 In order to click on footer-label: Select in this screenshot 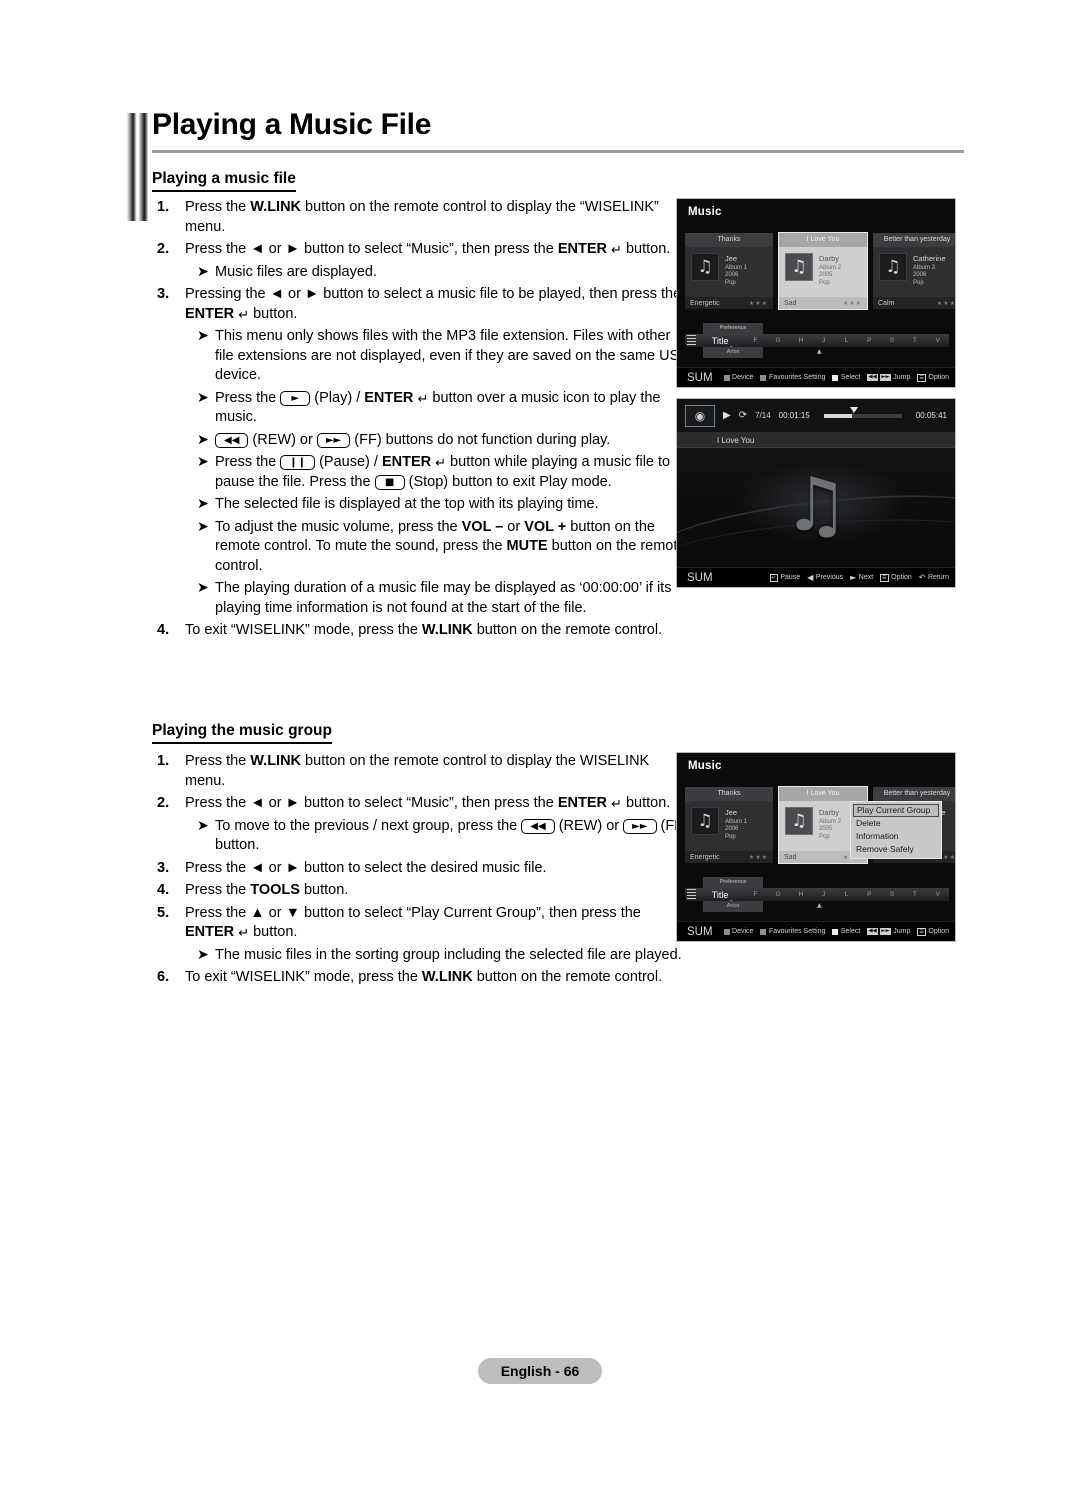, I will do `click(850, 377)`.